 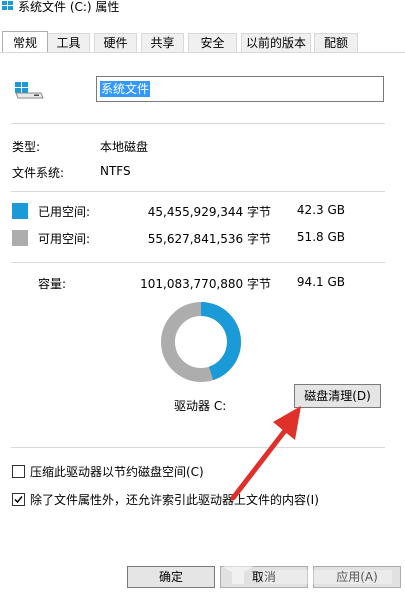 I want to click on drive-name-input: 系统文件, so click(x=240, y=89).